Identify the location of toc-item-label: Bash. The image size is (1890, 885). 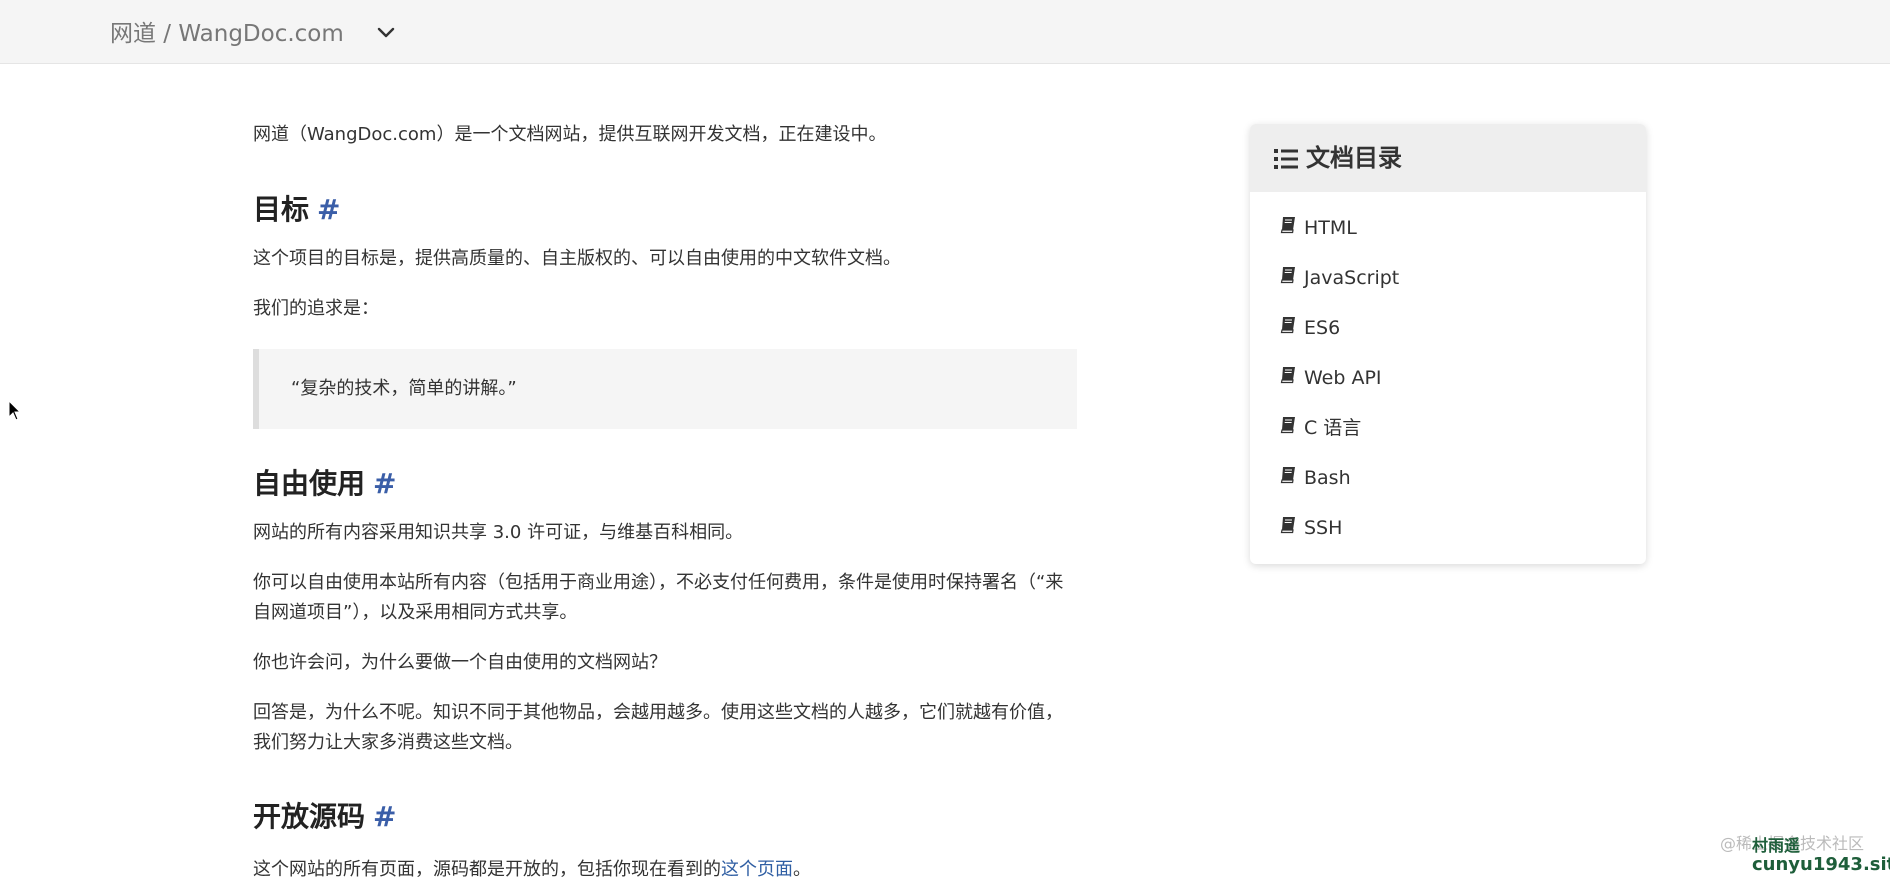
(1327, 478).